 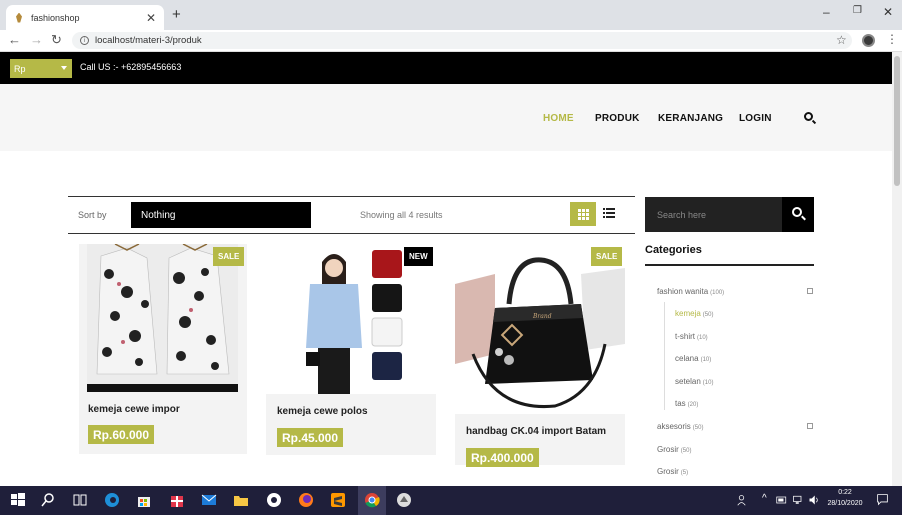 What do you see at coordinates (826, 12) in the screenshot?
I see `minimize-button: –` at bounding box center [826, 12].